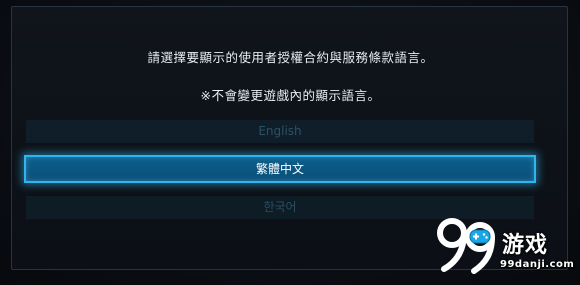 This screenshot has height=285, width=580. What do you see at coordinates (290, 57) in the screenshot?
I see `prompt-text: 請選擇要顯示的使用者授權合約與服務條款語言。` at bounding box center [290, 57].